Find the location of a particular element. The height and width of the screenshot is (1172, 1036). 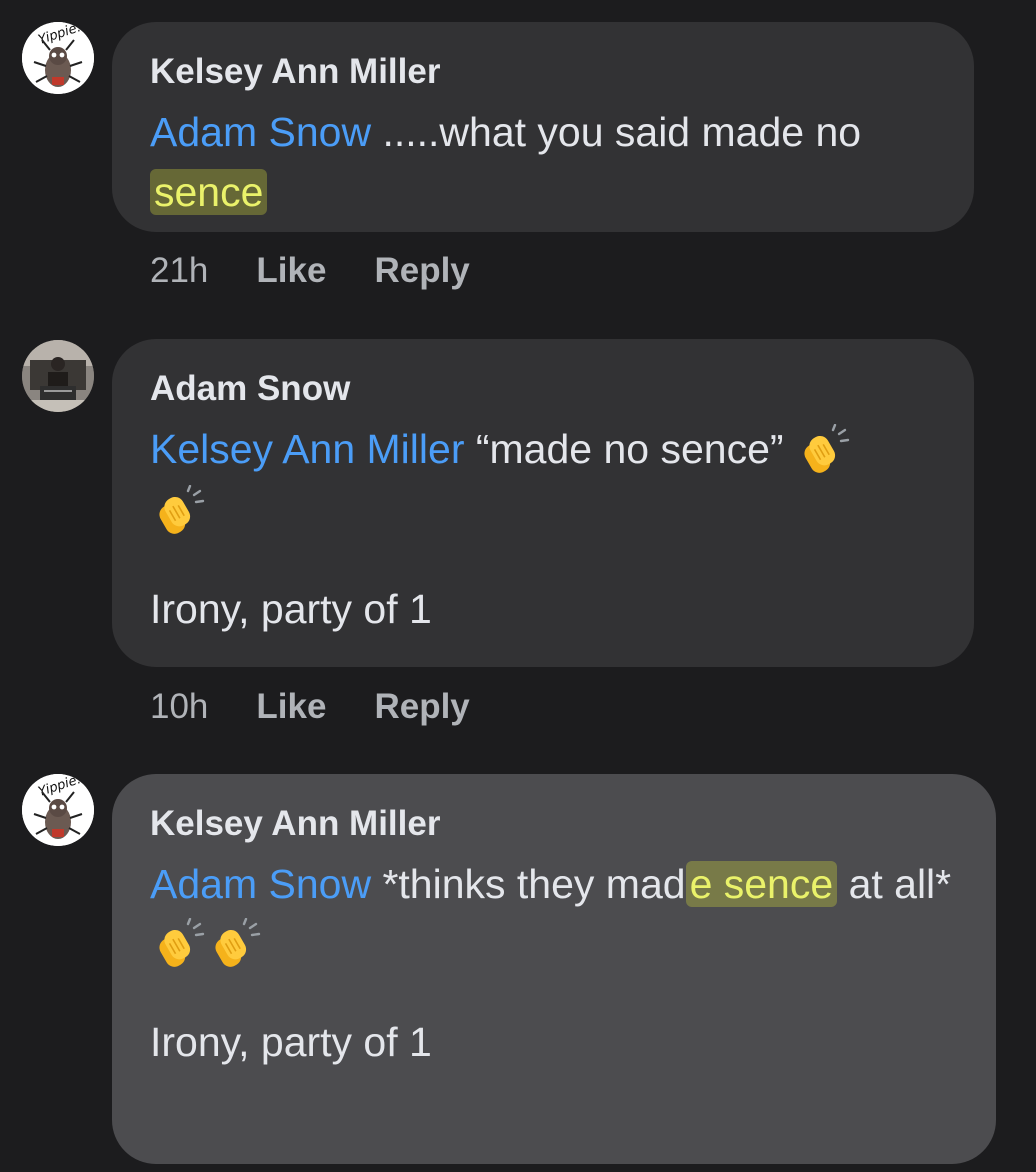

comment-actions: 21h Like Reply is located at coordinates (334, 271).